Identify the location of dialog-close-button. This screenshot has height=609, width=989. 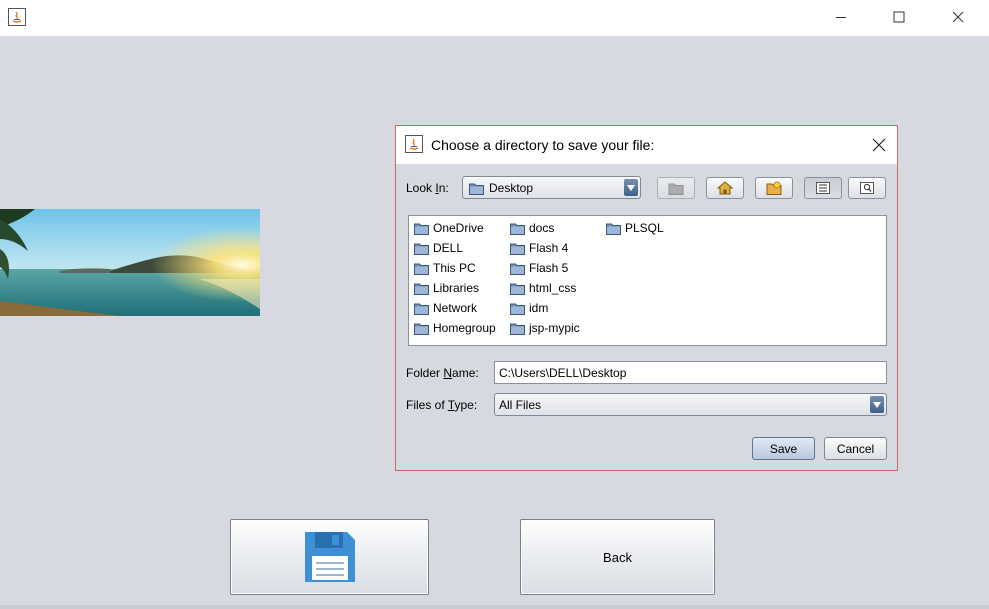
(879, 145).